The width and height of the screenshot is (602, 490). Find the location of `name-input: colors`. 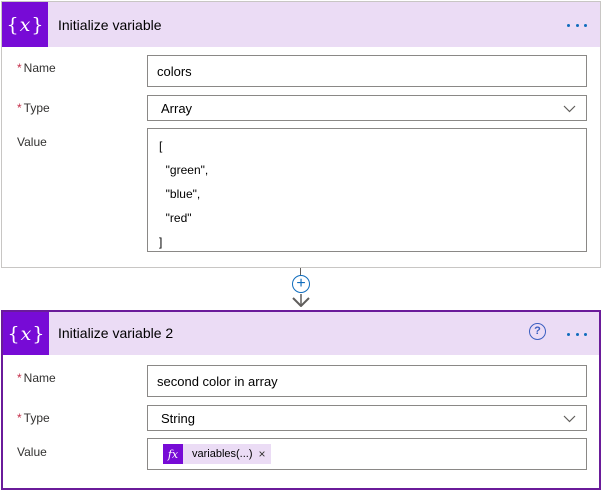

name-input: colors is located at coordinates (367, 71).